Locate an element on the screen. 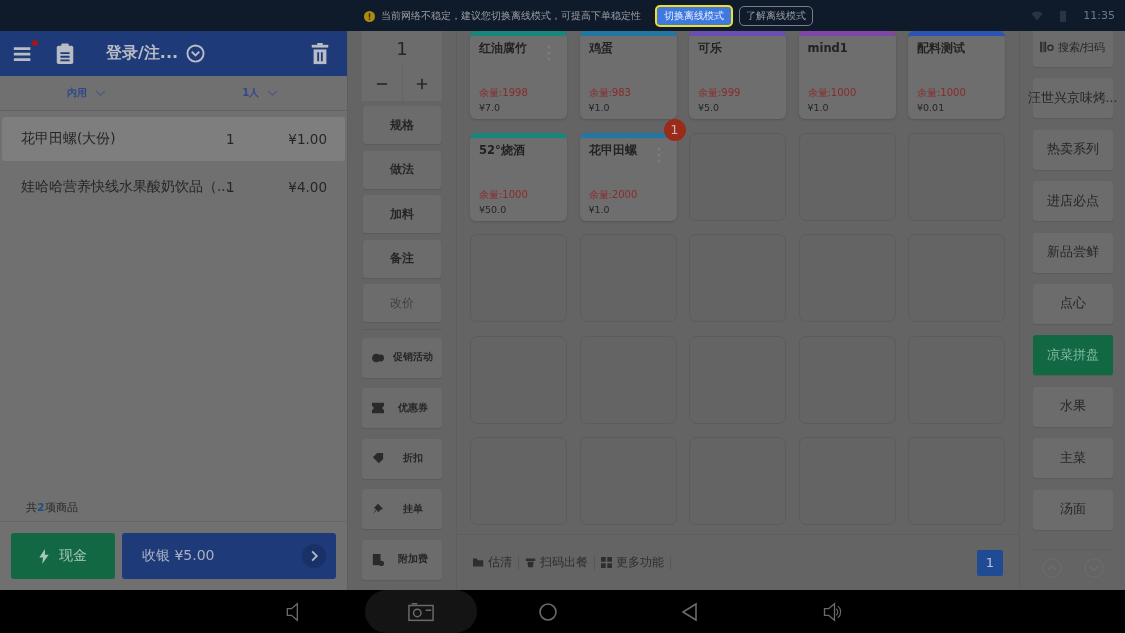 Image resolution: width=1125 pixels, height=633 pixels. product-name: 可乐 is located at coordinates (710, 48).